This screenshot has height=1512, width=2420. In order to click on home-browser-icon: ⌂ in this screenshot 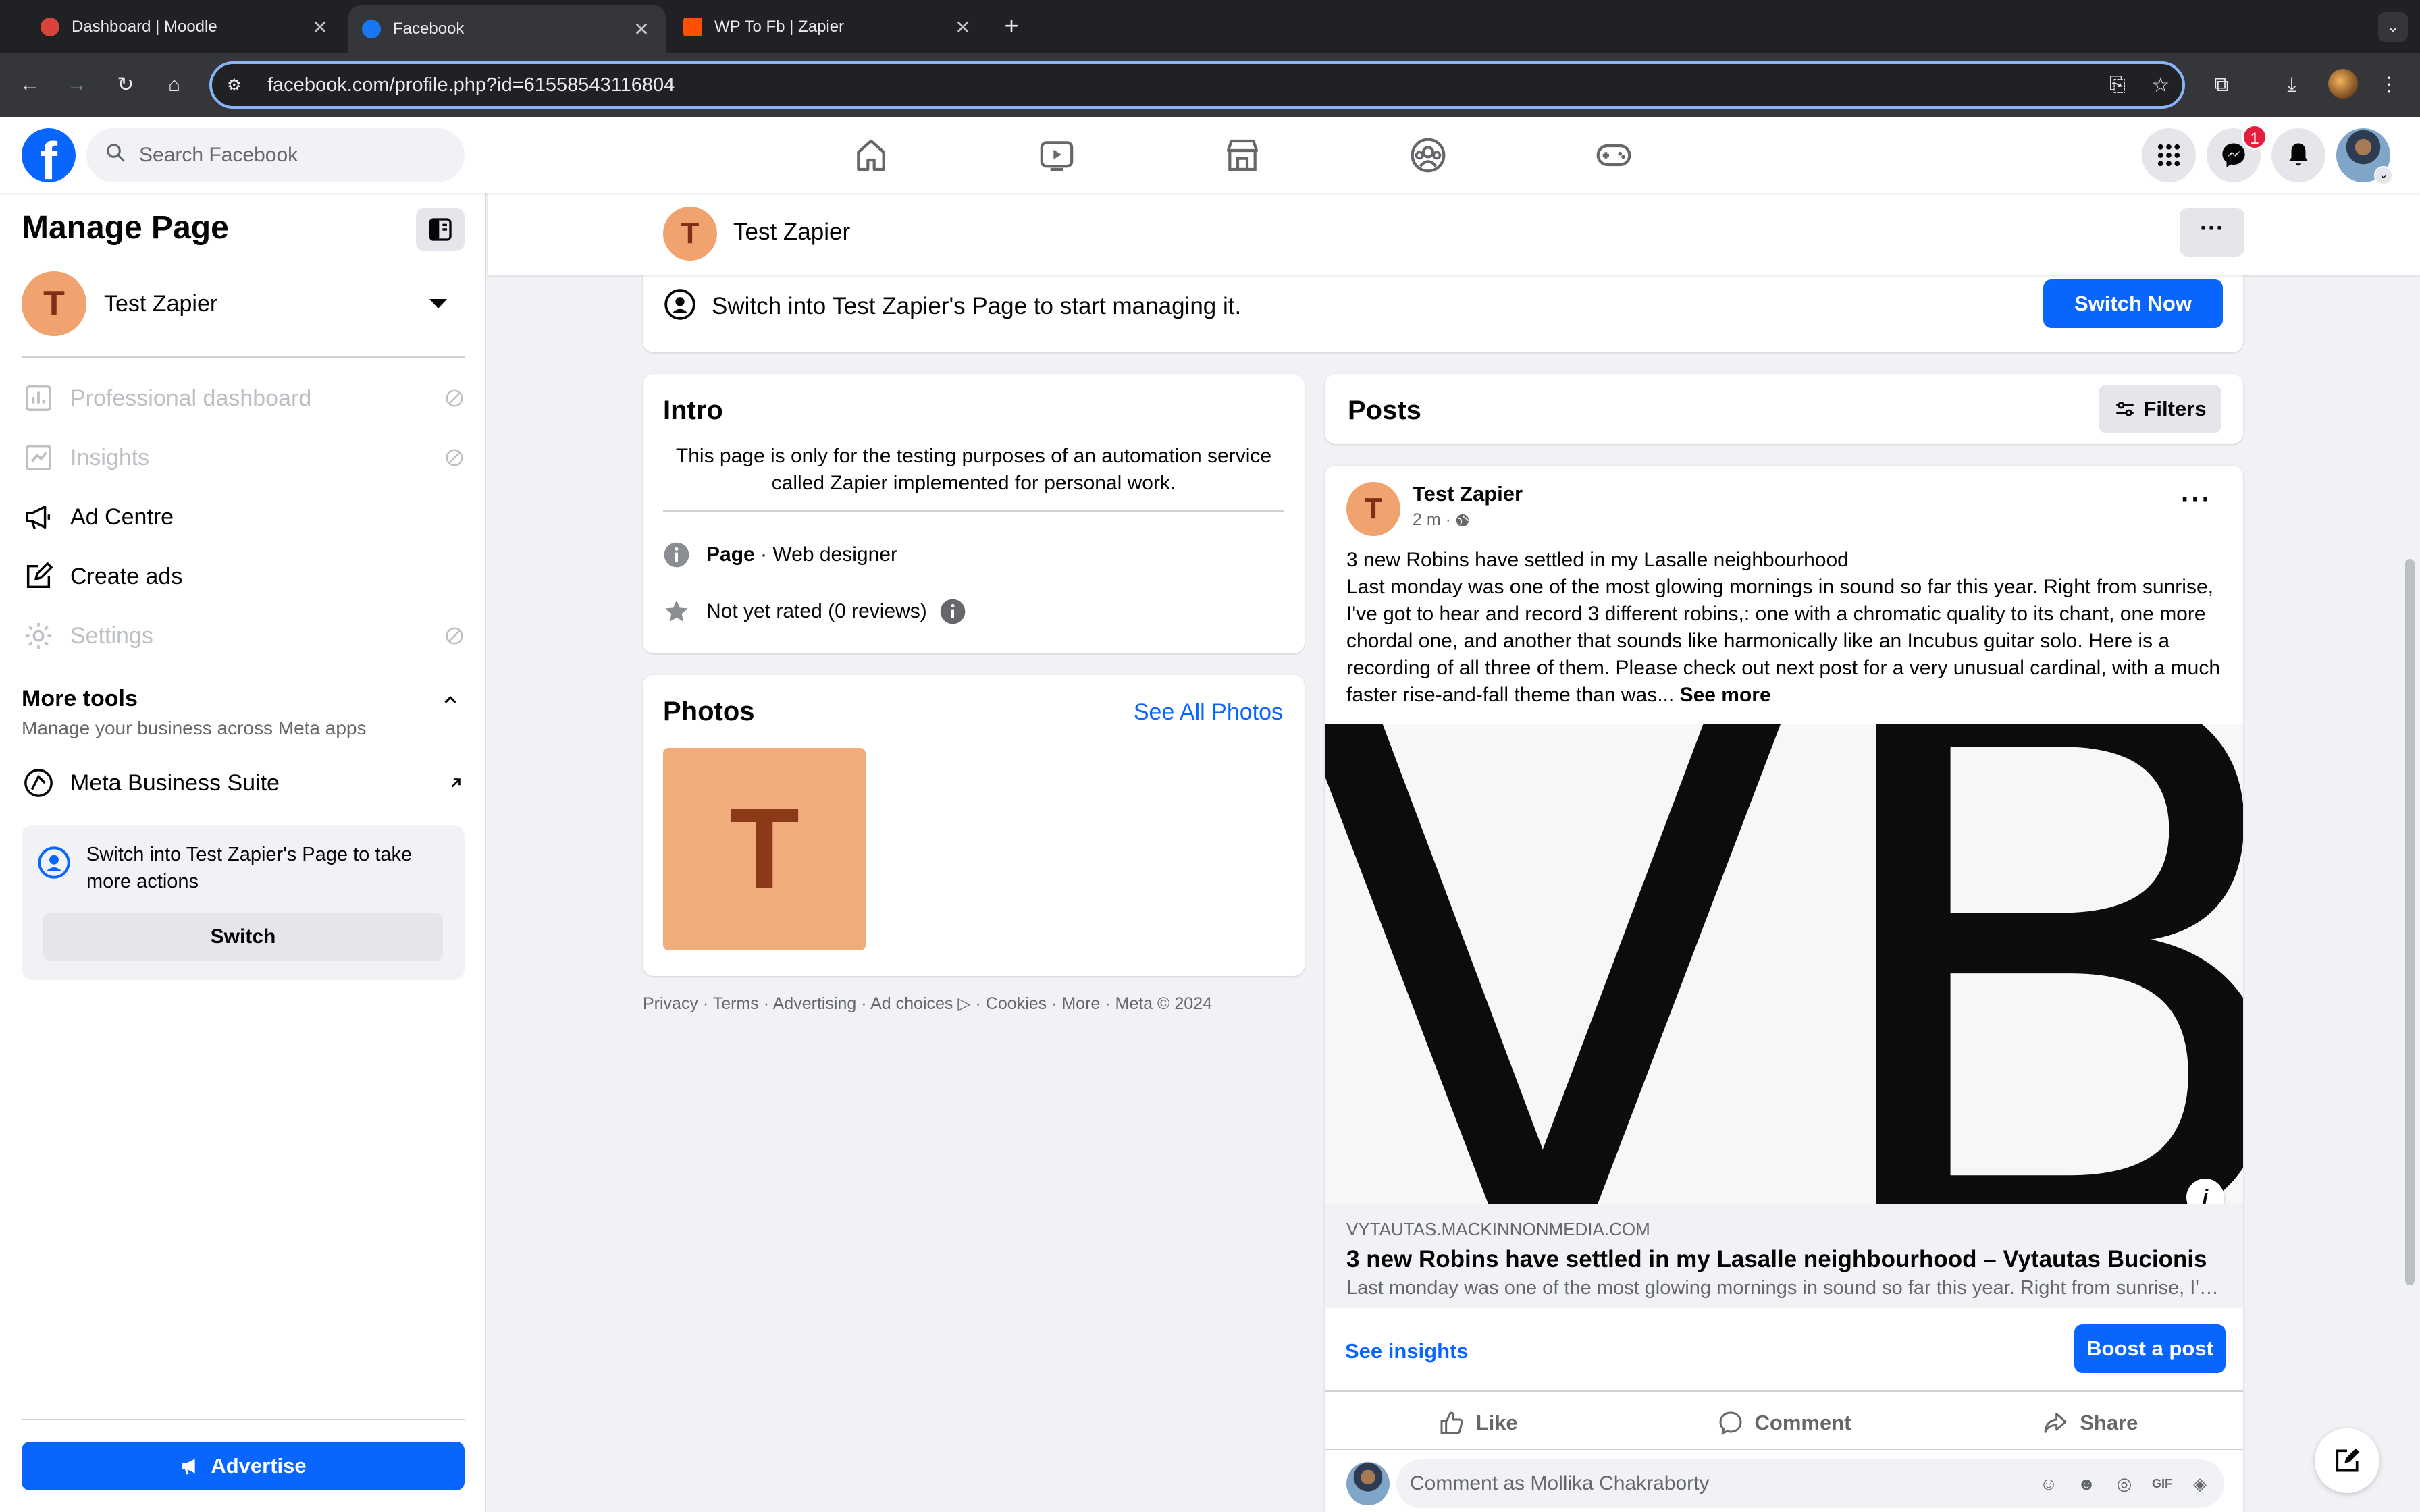, I will do `click(174, 85)`.